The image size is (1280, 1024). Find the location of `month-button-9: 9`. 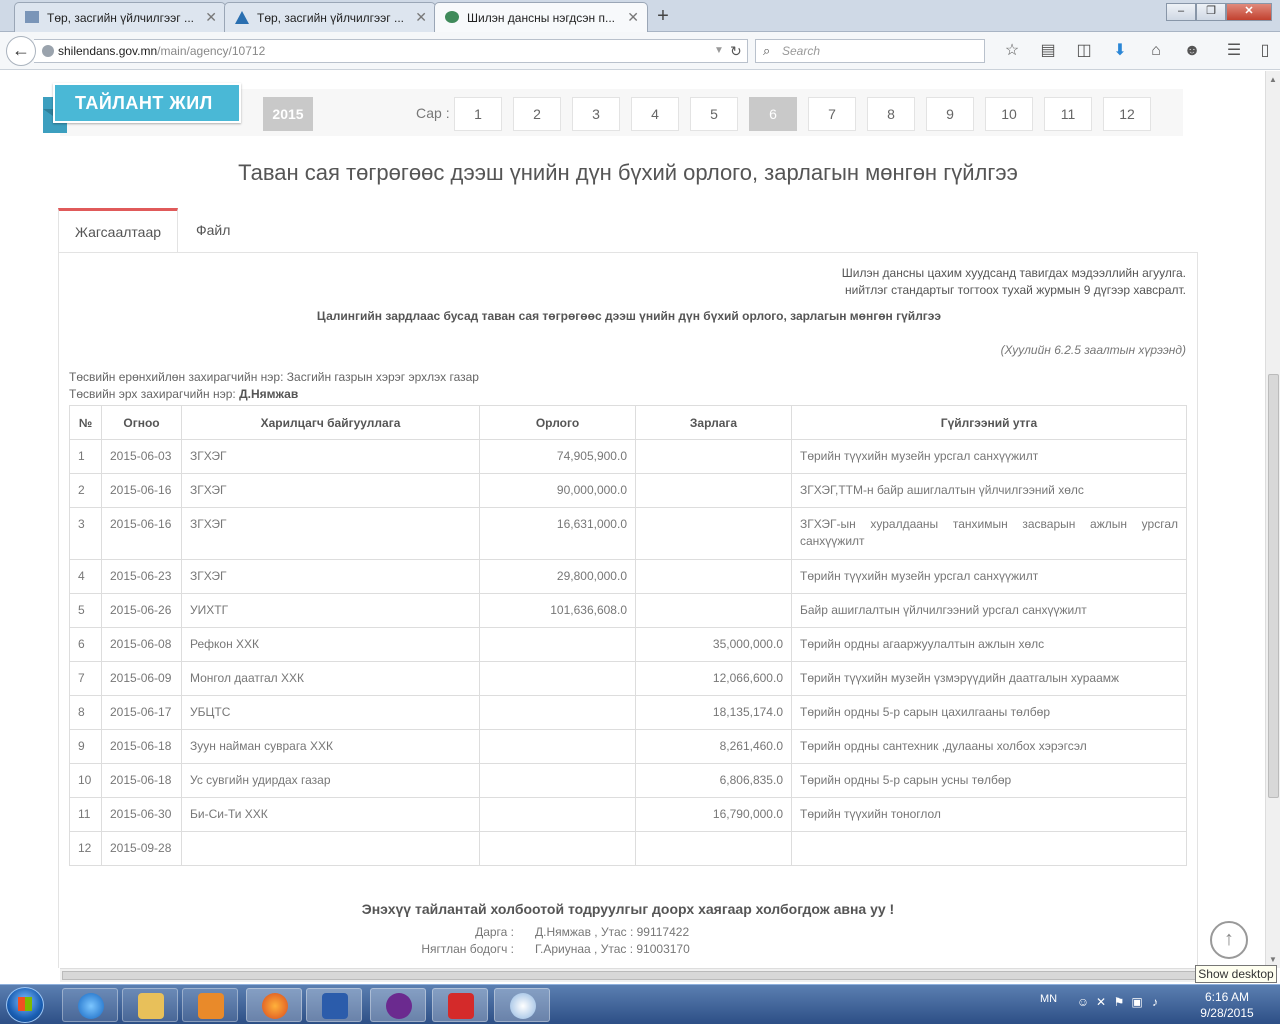

month-button-9: 9 is located at coordinates (950, 114).